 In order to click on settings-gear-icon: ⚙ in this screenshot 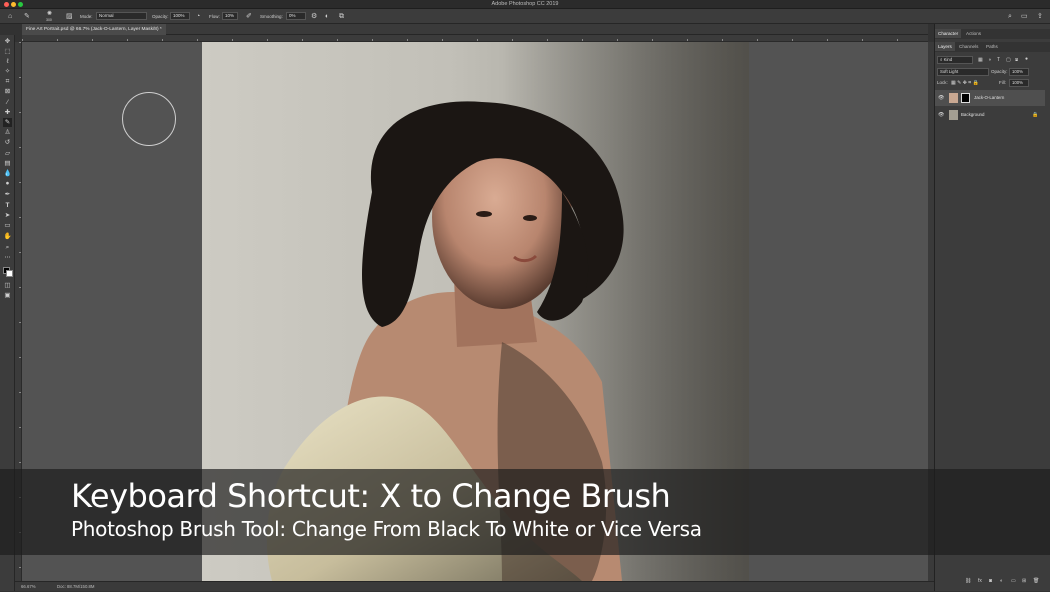, I will do `click(314, 16)`.